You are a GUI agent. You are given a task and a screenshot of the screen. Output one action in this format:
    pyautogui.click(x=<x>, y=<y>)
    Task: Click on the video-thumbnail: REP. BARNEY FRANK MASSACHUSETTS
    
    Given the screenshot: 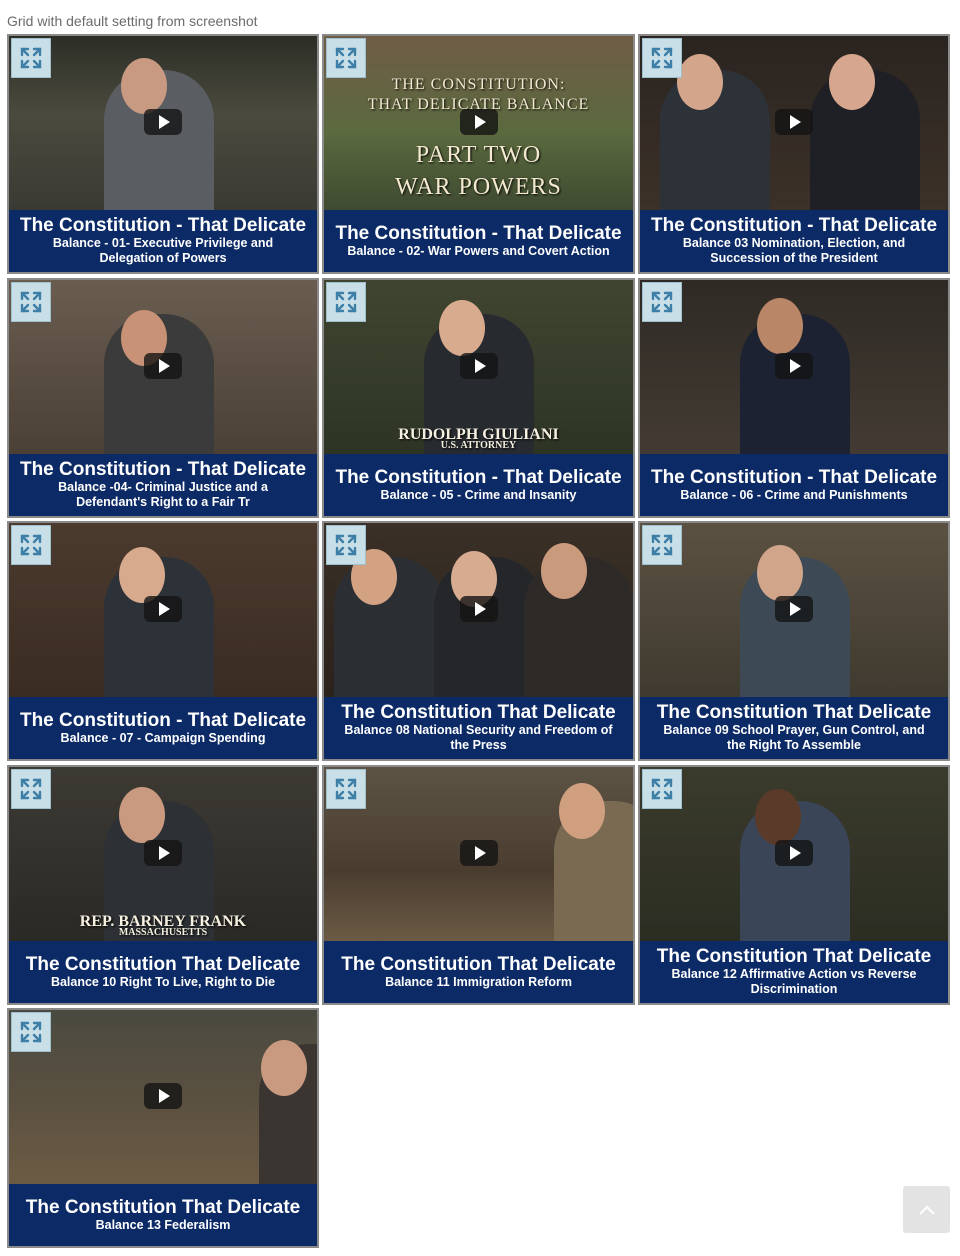 What is the action you would take?
    pyautogui.click(x=163, y=854)
    